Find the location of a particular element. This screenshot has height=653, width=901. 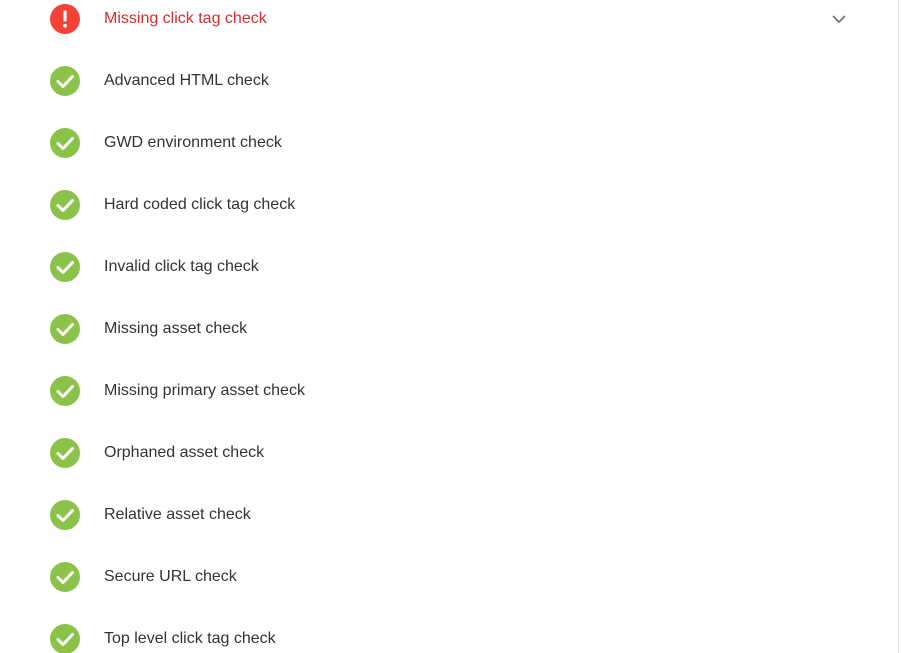

check-row-invalid-click-tag: Invalid click tag check is located at coordinates (449, 267).